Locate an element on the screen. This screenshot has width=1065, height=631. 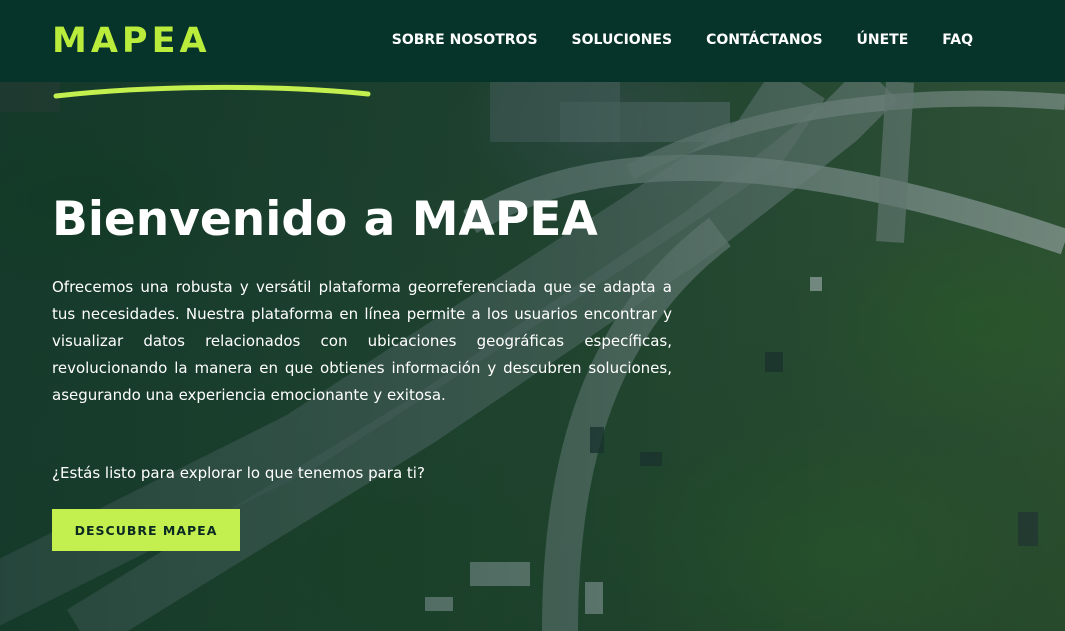
nav-link-faq: FAQ is located at coordinates (957, 40).